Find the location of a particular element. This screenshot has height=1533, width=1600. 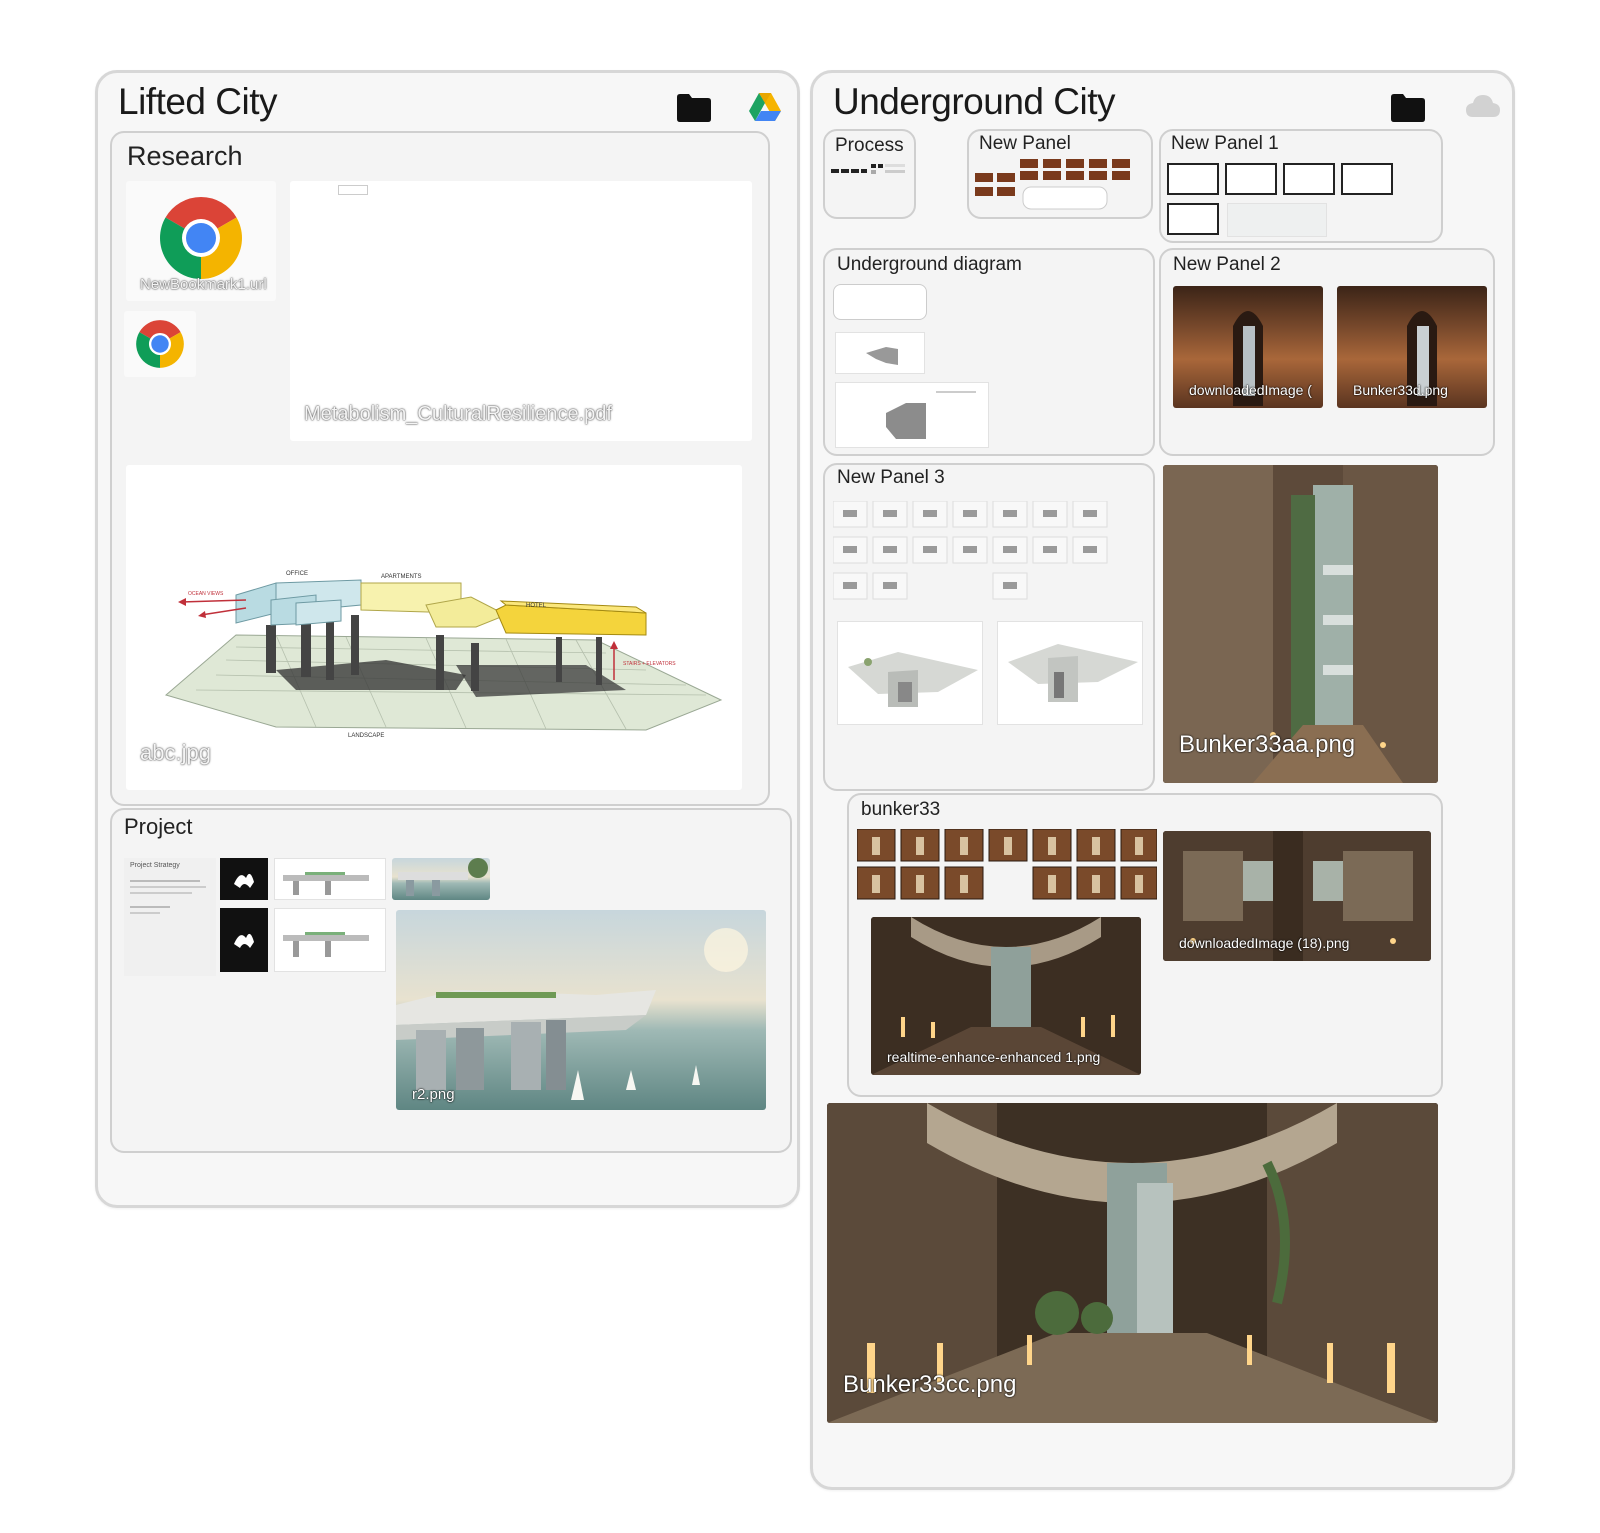

image-label: realtime-enhance-enhanced 1.png is located at coordinates (994, 1057).